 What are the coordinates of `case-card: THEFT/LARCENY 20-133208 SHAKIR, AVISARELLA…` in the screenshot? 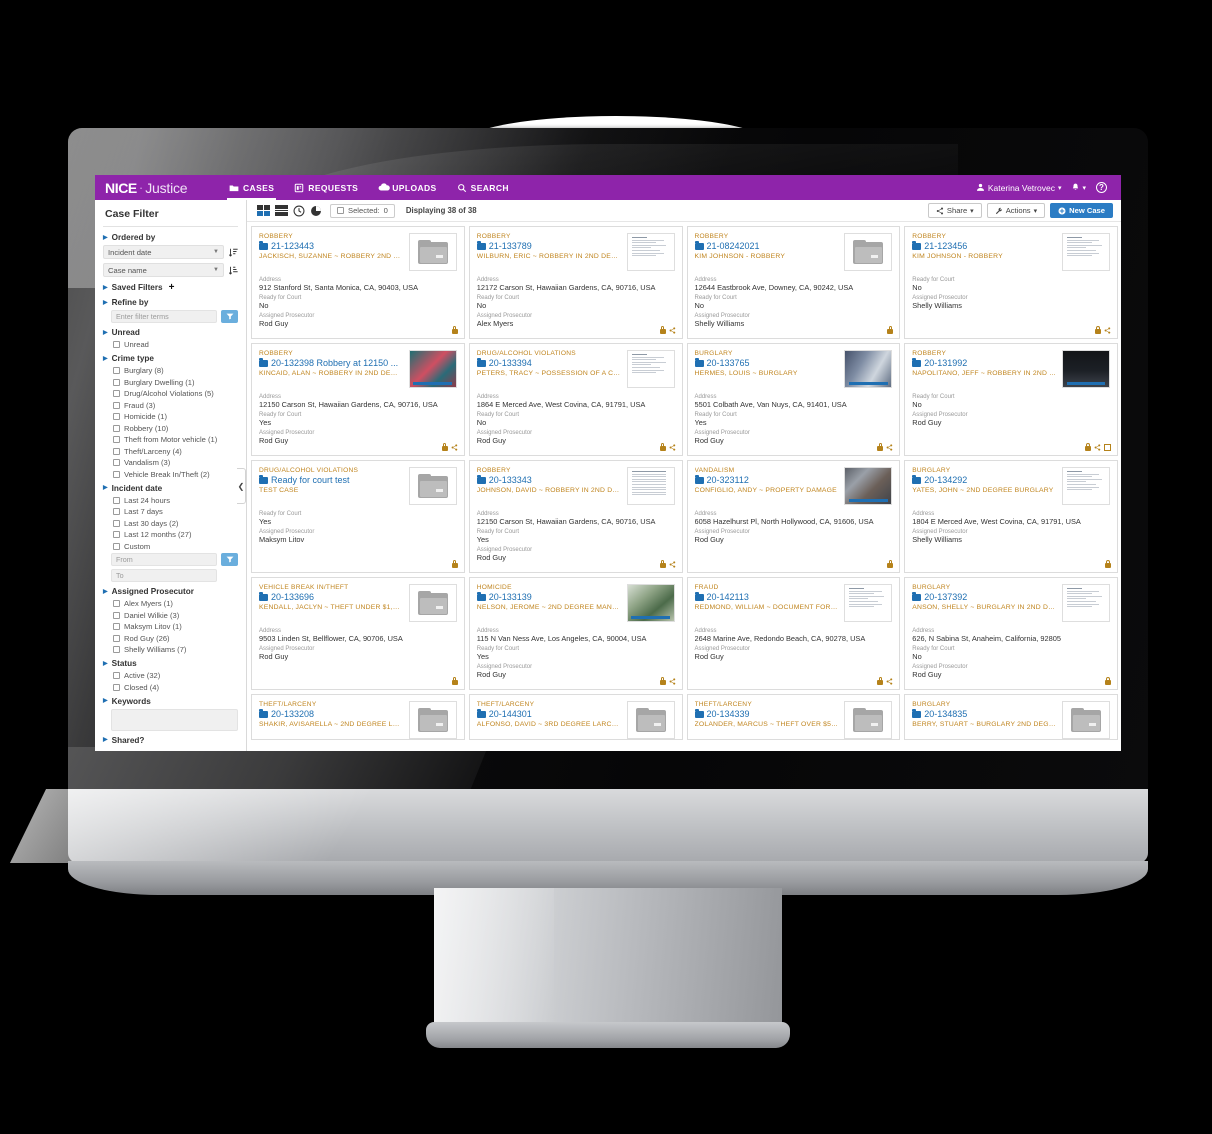 It's located at (358, 717).